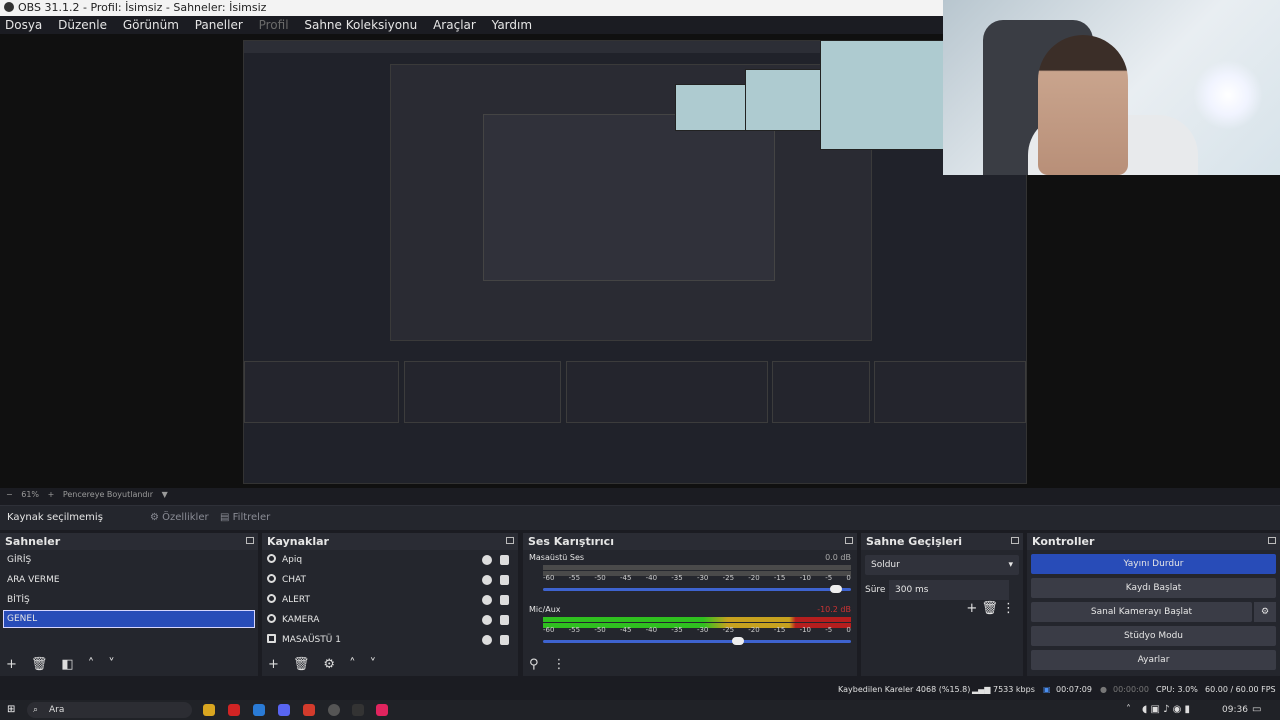 This screenshot has height=720, width=1280. What do you see at coordinates (30, 494) in the screenshot?
I see `zoom-percent: 61%` at bounding box center [30, 494].